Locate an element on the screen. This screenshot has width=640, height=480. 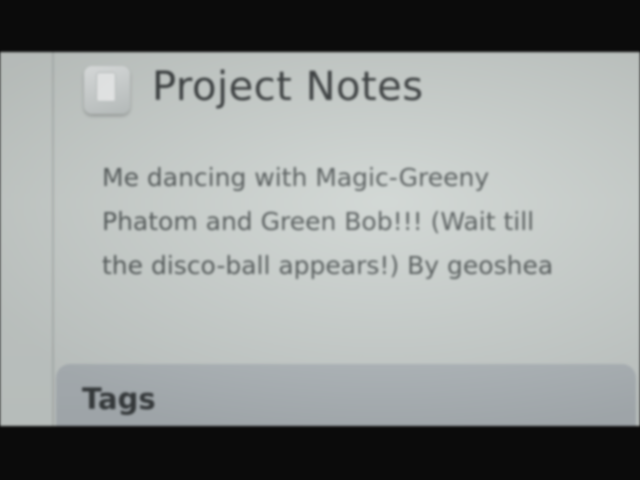
sidebar-divider is located at coordinates (53, 239).